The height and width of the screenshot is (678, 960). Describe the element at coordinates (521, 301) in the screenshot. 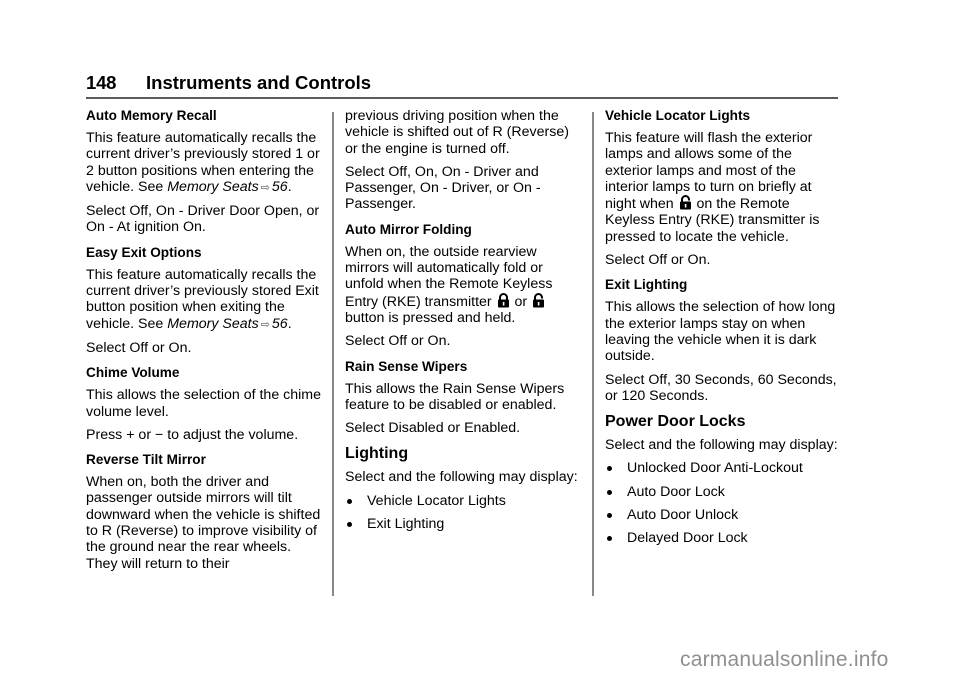

I see `conjunction-text: or` at that location.